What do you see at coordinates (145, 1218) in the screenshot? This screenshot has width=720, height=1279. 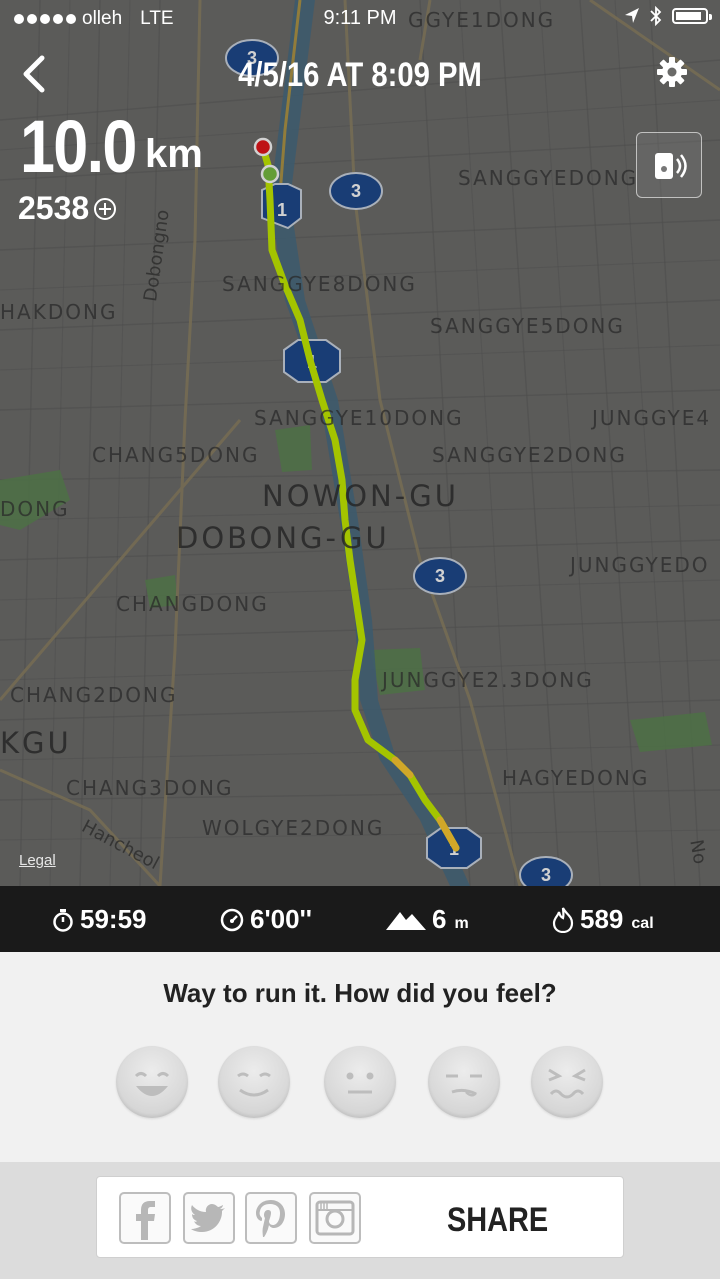 I see `facebook-icon` at bounding box center [145, 1218].